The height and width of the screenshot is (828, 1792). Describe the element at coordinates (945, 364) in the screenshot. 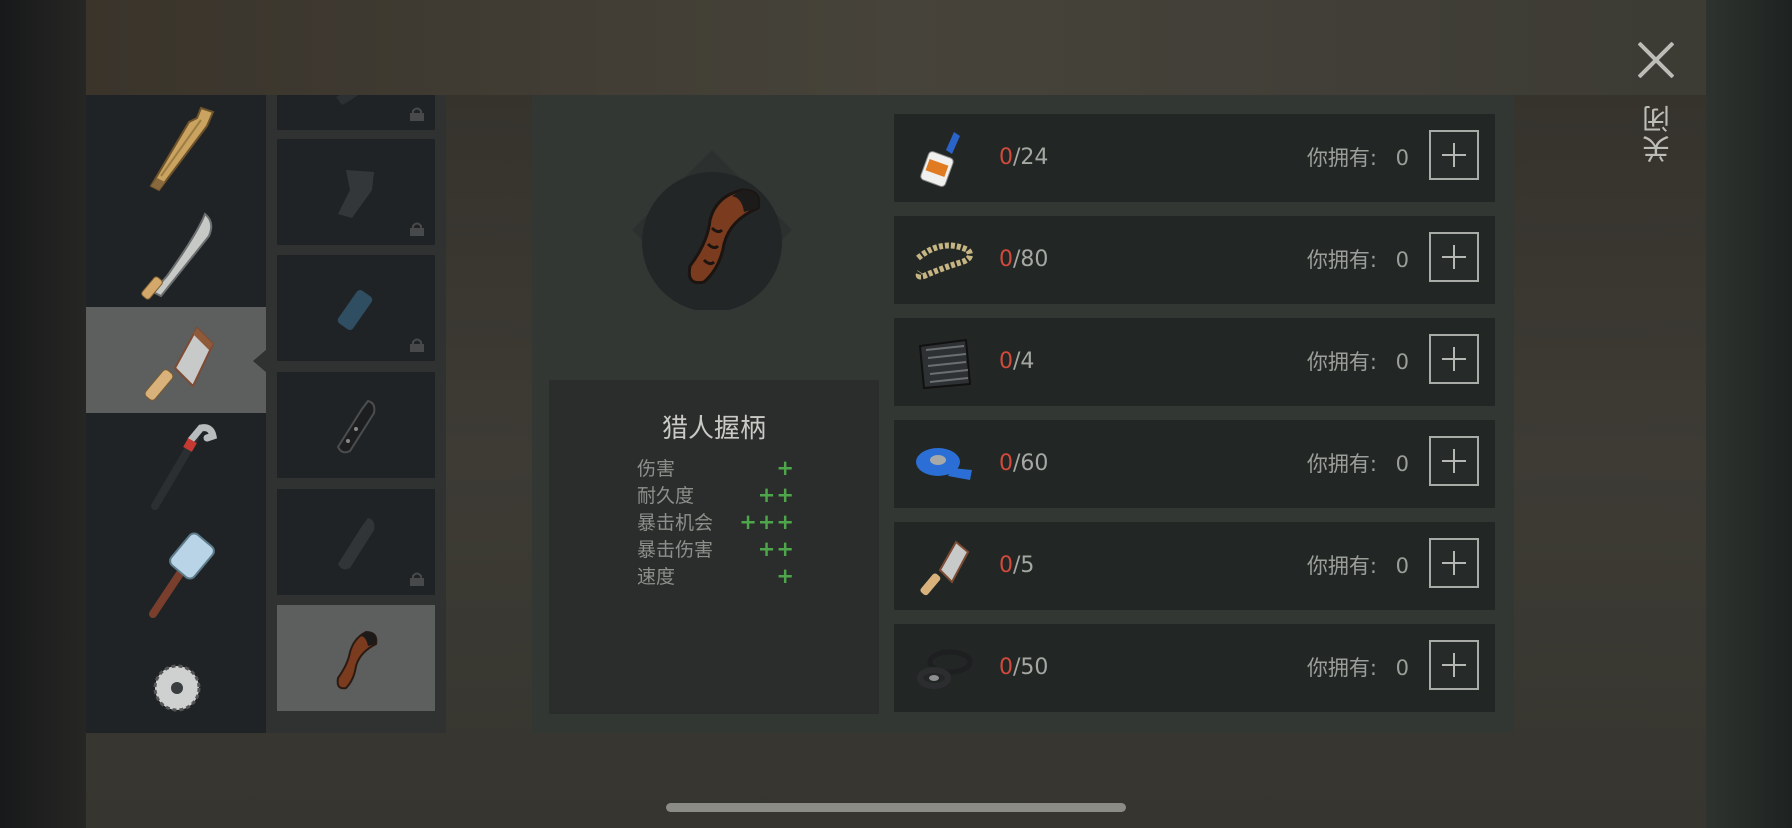

I see `sheet-metal-icon` at that location.